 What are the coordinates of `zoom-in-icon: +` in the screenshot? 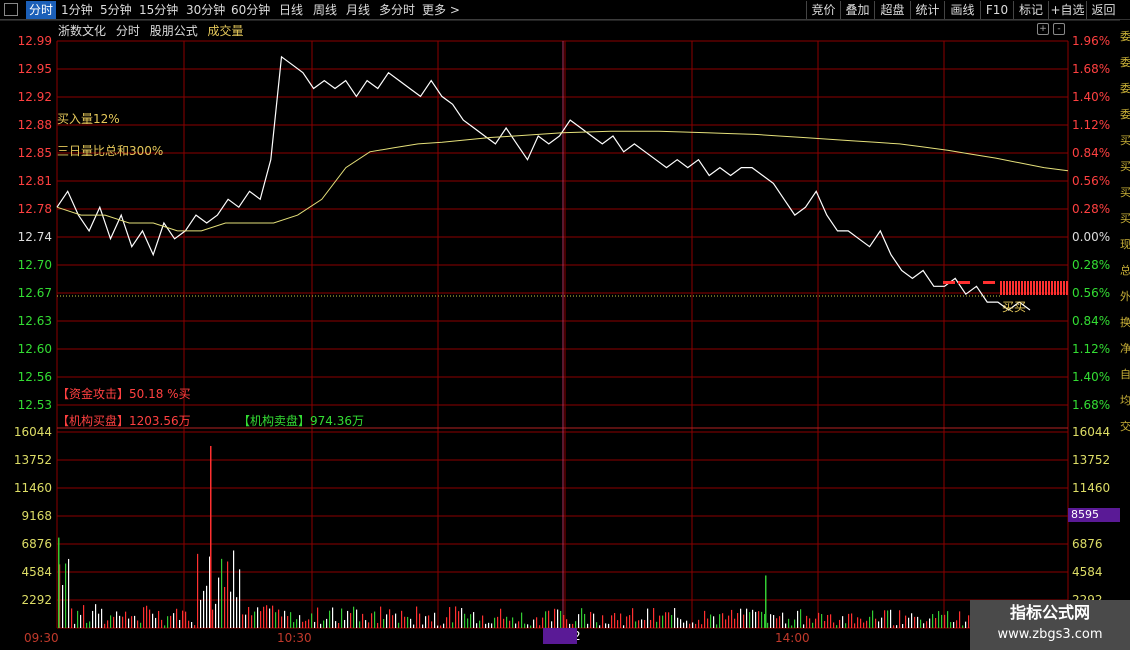 It's located at (1043, 29).